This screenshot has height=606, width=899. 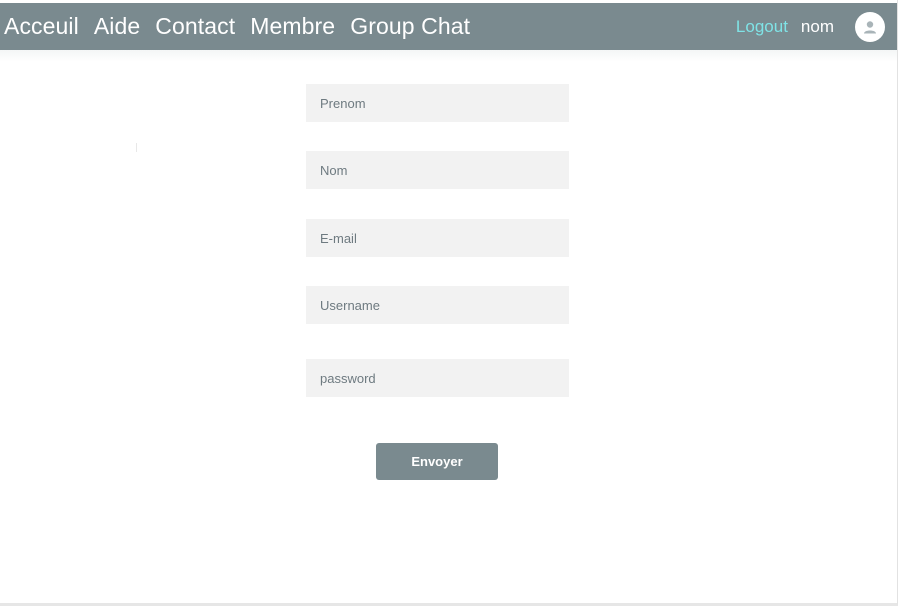 What do you see at coordinates (437, 170) in the screenshot?
I see `nom-field` at bounding box center [437, 170].